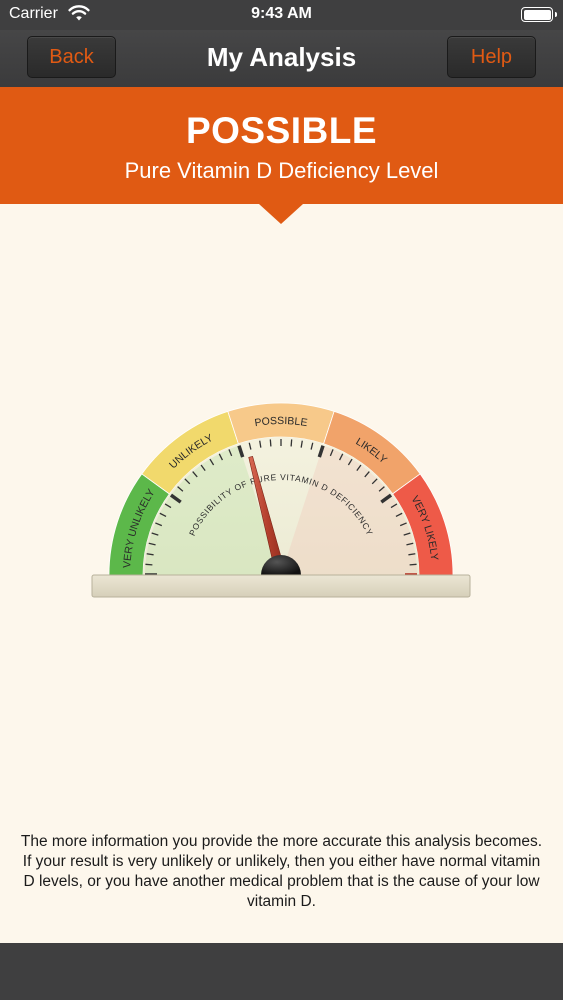 The height and width of the screenshot is (1000, 563). I want to click on status-bar: Carrier 9:43 AM, so click(281, 15).